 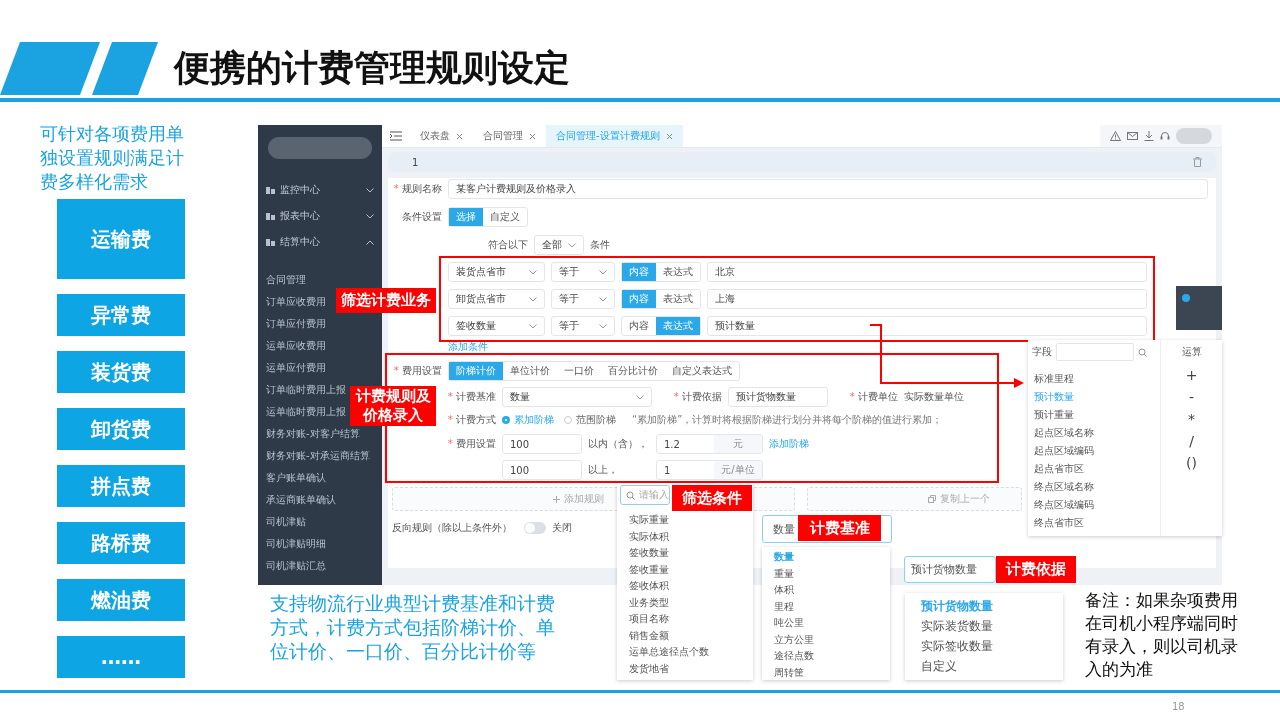 I want to click on note-text: 备注：如果杂项费用在司机小程序端同时有录入，则以司机录入的为准, so click(x=1162, y=635).